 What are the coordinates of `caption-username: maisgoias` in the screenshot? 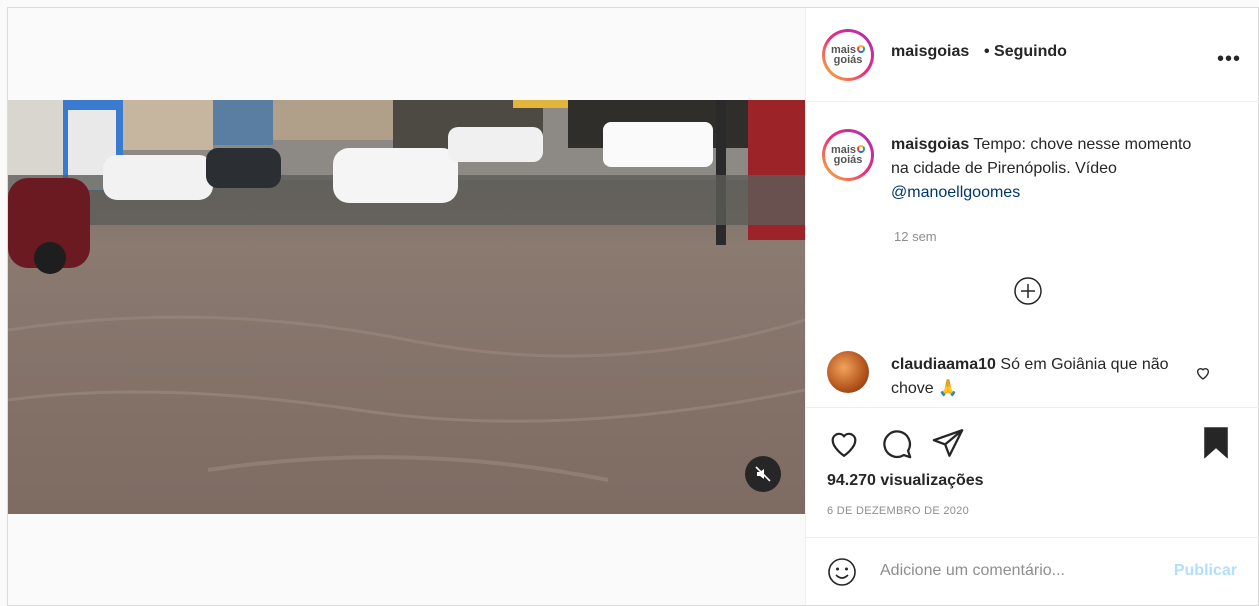 It's located at (930, 144).